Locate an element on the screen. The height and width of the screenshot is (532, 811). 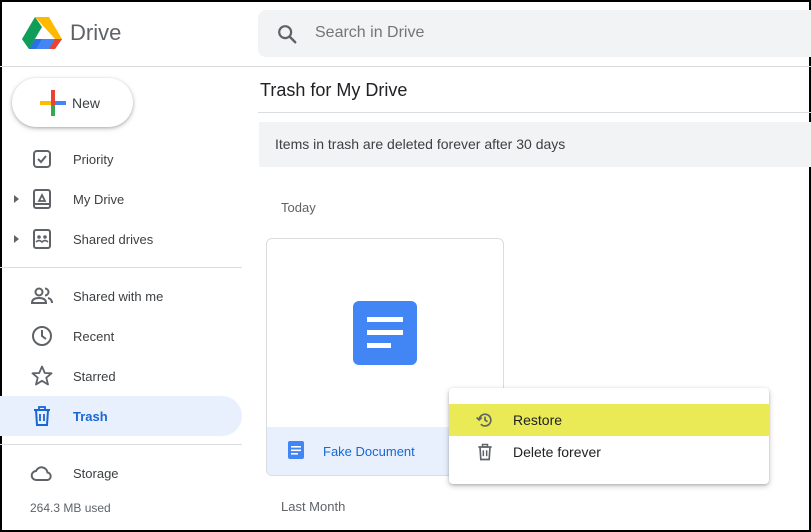
header-divider is located at coordinates (405, 66).